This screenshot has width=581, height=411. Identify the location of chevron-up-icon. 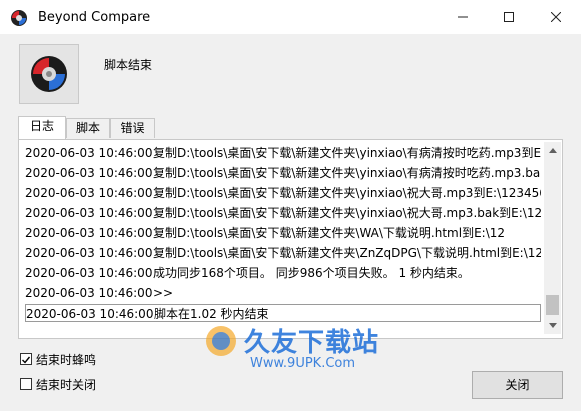
(552, 150).